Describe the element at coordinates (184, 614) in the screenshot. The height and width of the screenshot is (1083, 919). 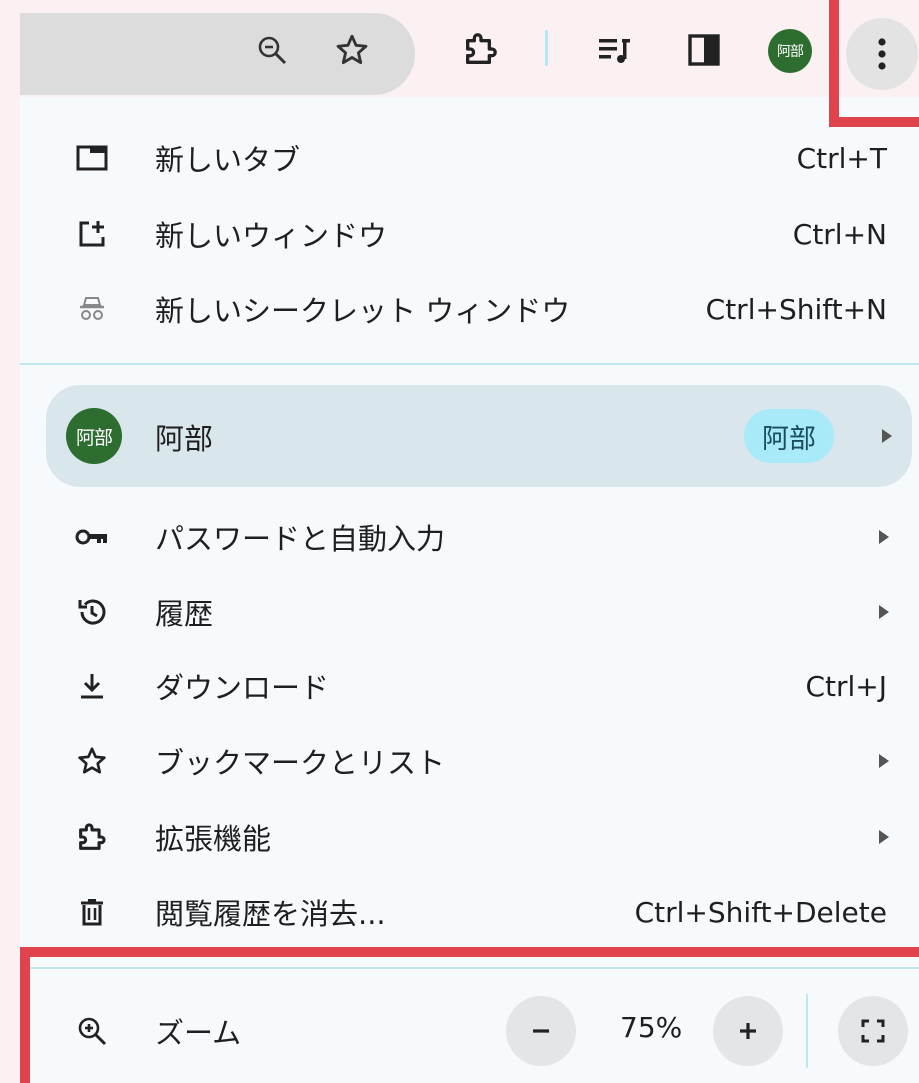
I see `menu-item-label: 履歴` at that location.